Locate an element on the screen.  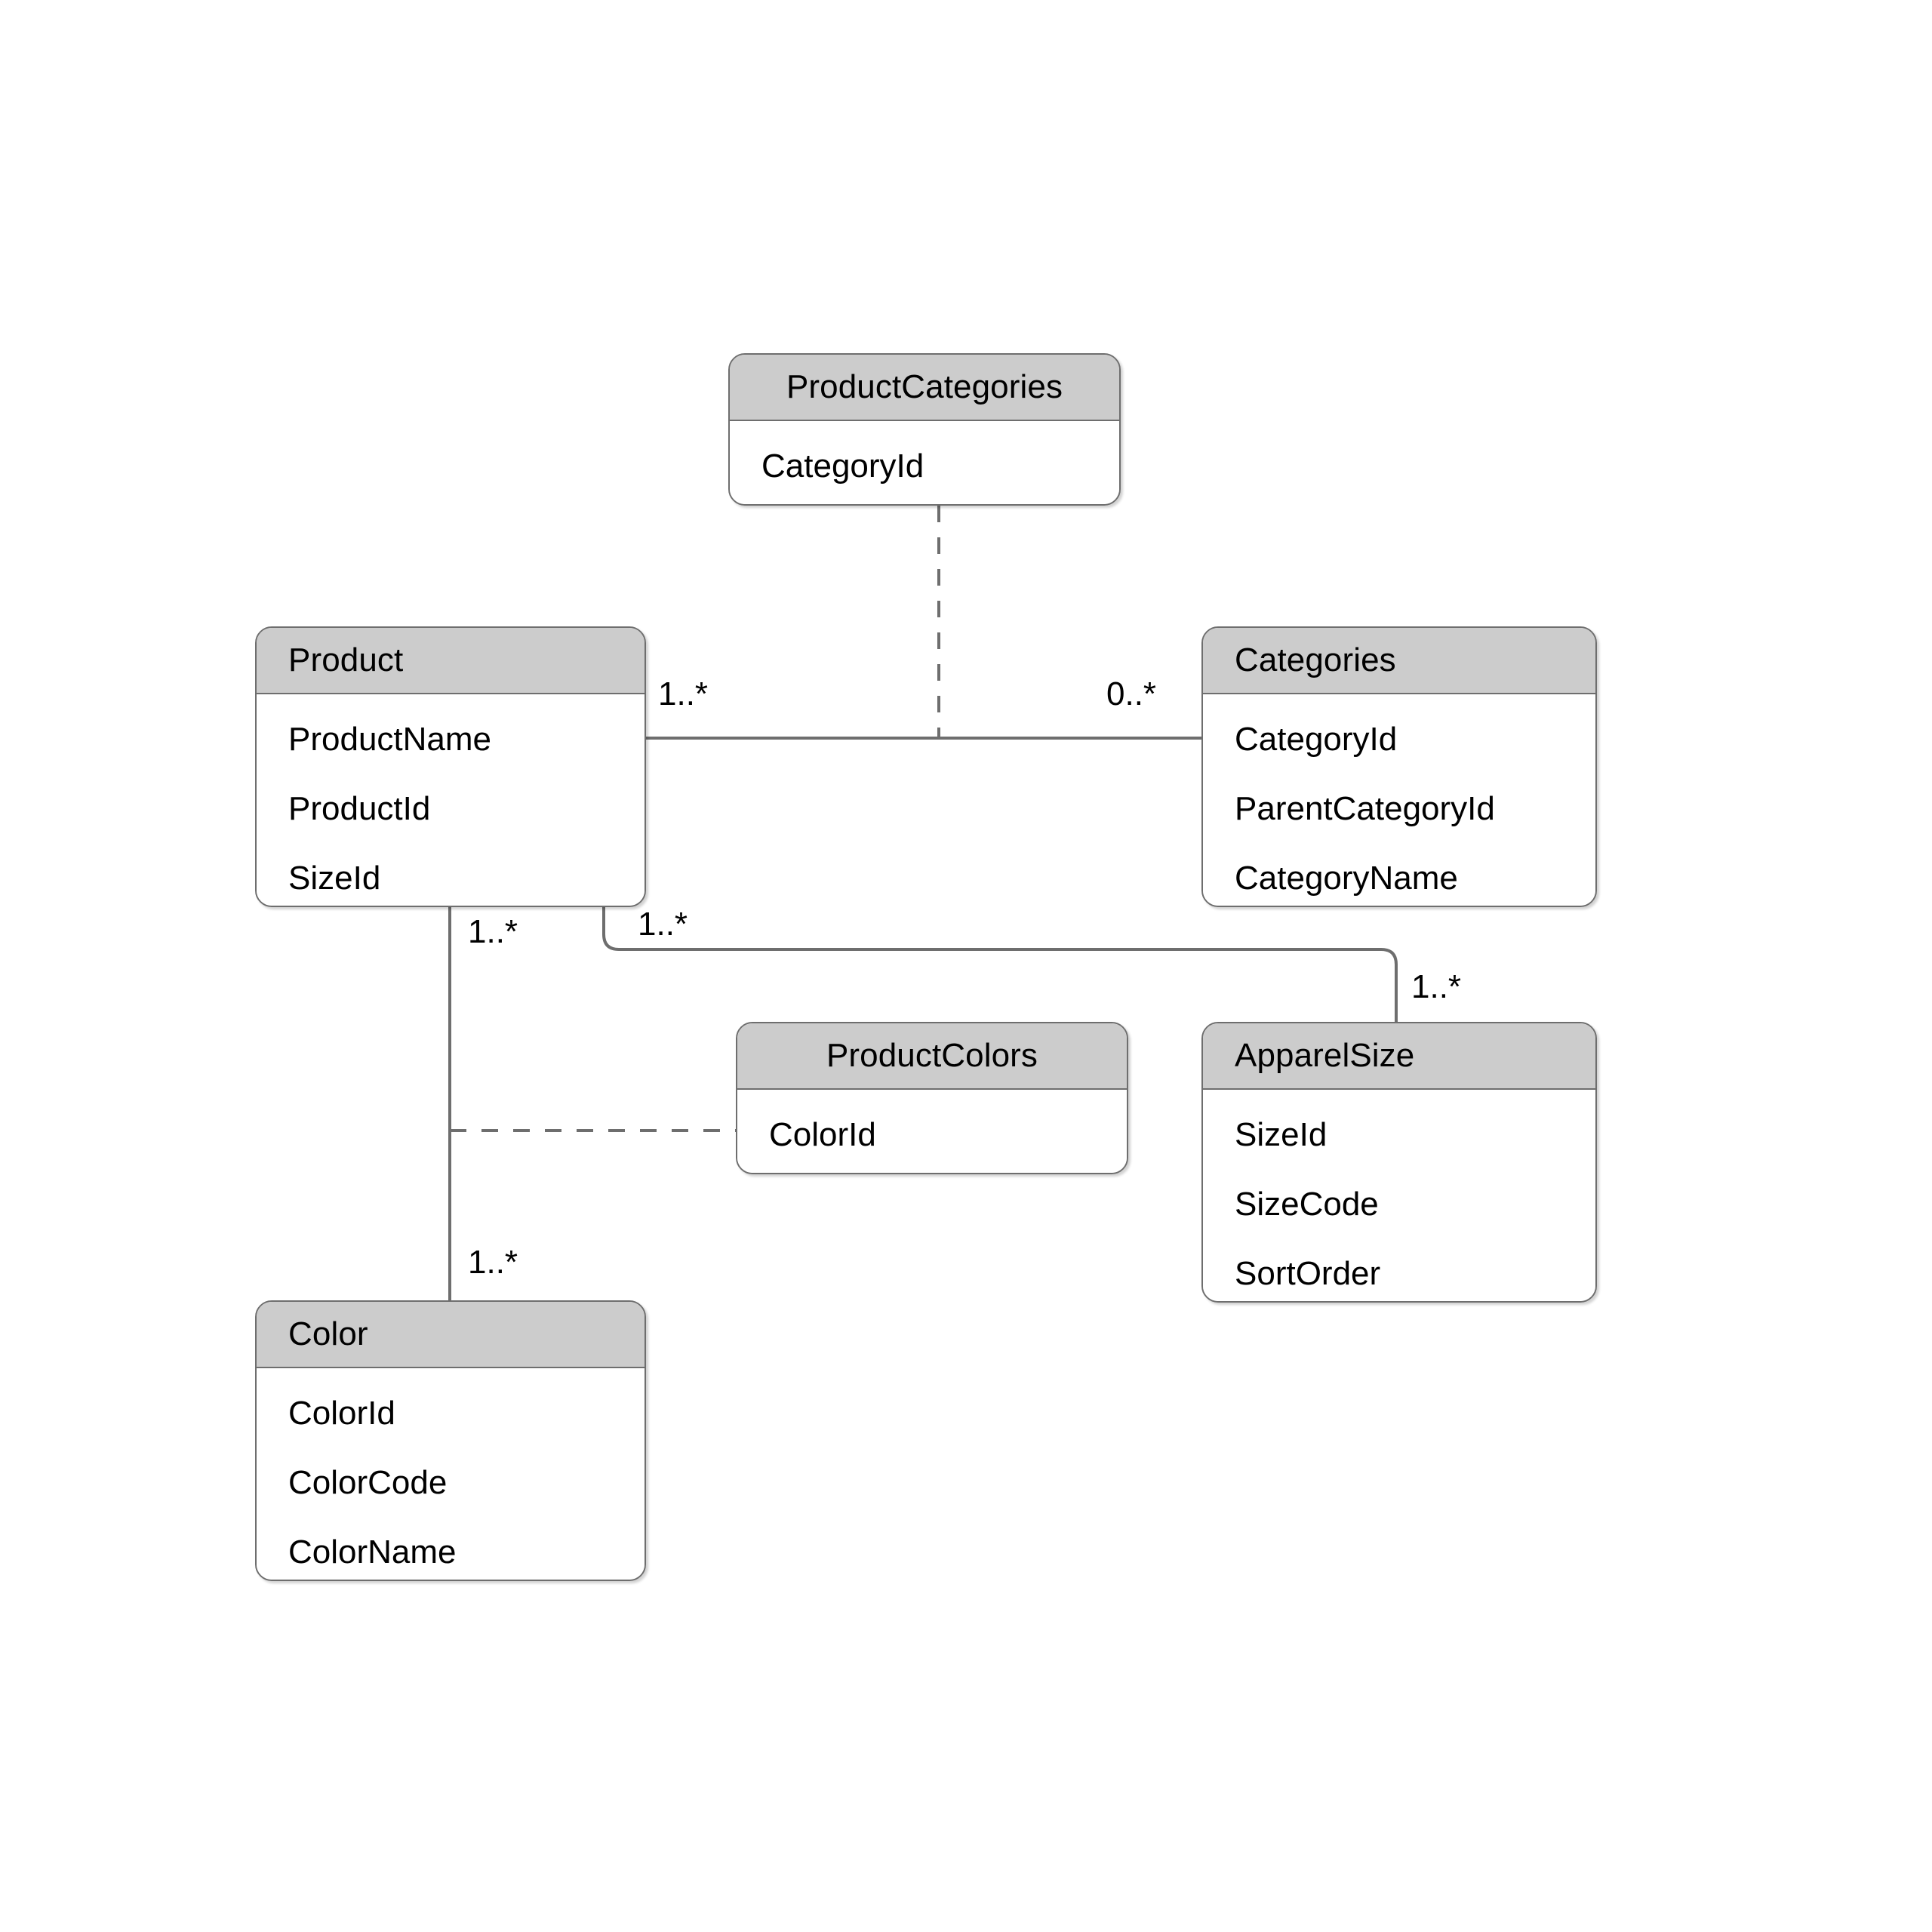
entity-product: Product ProductName ProductId SizeId is located at coordinates (450, 766).